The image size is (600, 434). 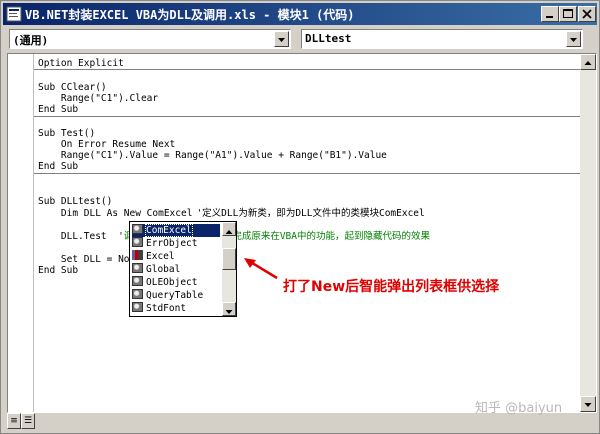 I want to click on code-line: Set DLL = No, so click(x=84, y=259).